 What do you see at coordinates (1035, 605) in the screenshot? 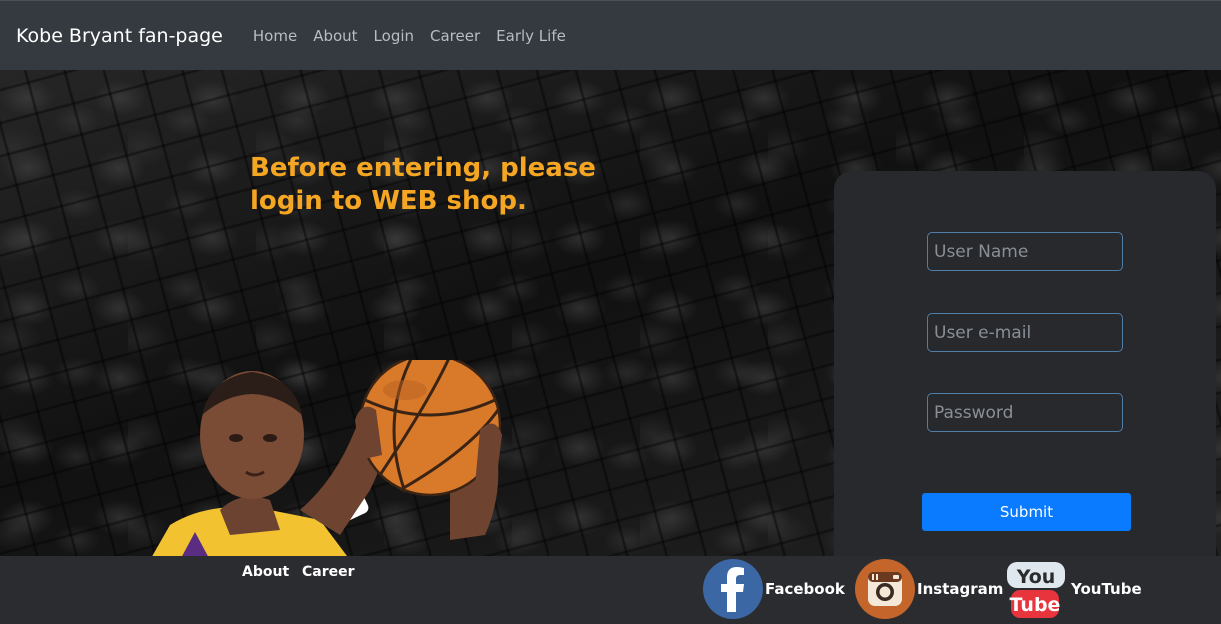
I see `svg-text: Tube` at bounding box center [1035, 605].